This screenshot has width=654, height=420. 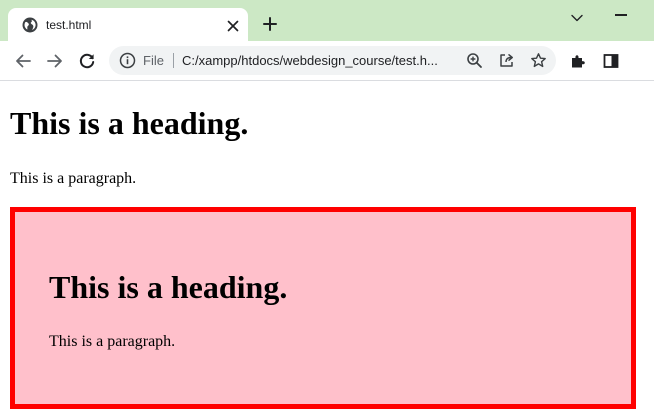 I want to click on tab-strip: test.html, so click(x=327, y=20).